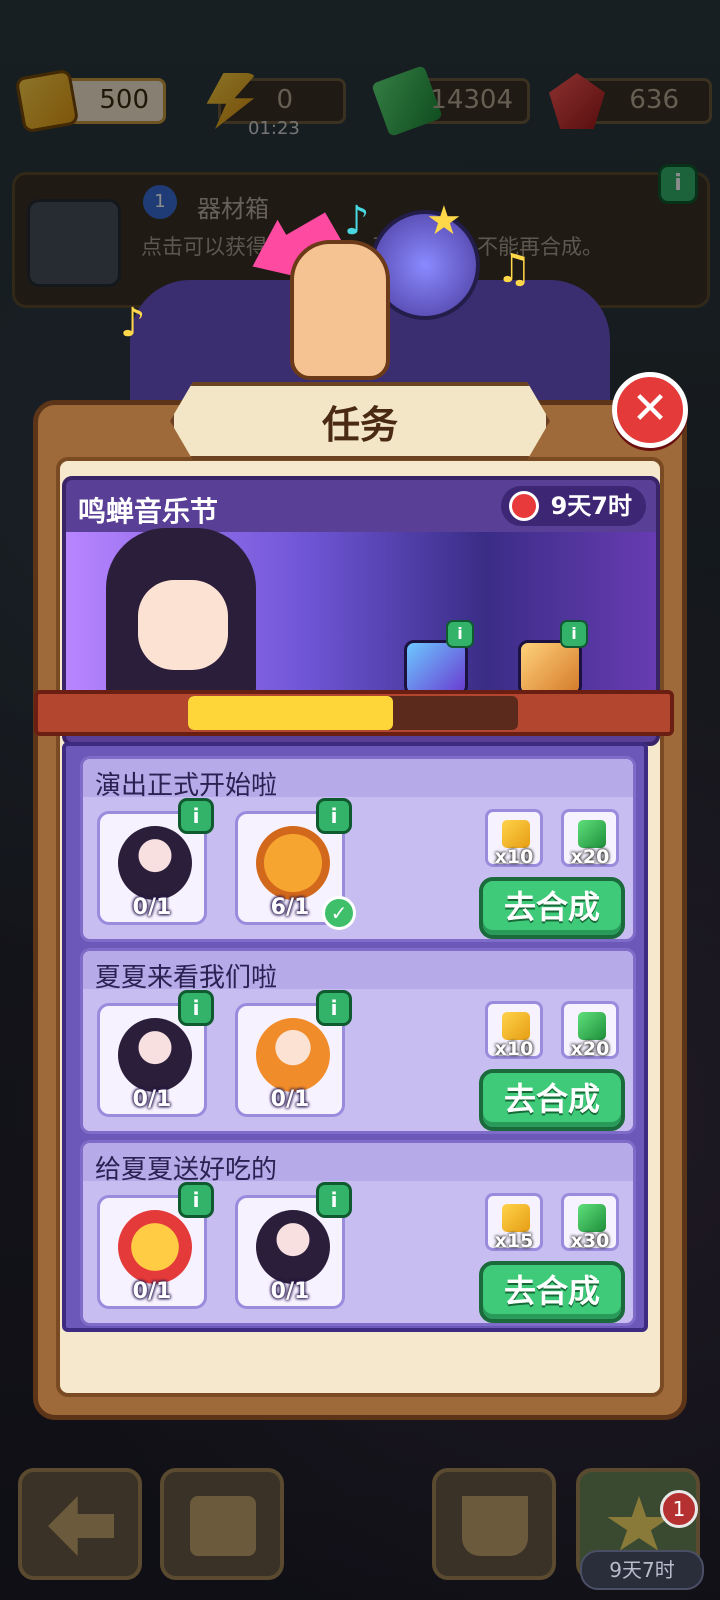  What do you see at coordinates (550, 668) in the screenshot?
I see `golden-chest-icon` at bounding box center [550, 668].